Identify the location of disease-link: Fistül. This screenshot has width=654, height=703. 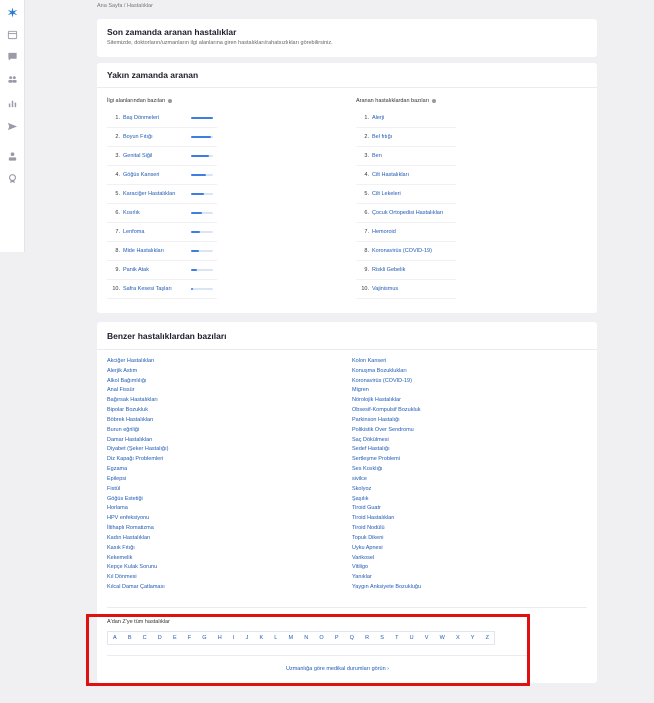
(113, 489).